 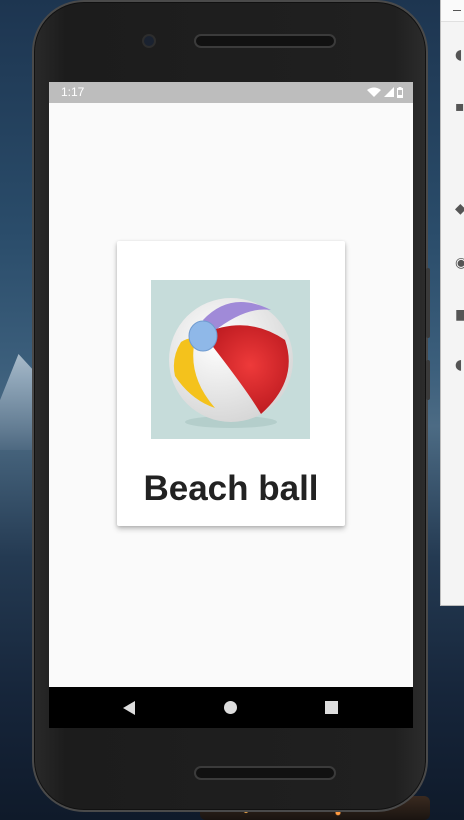 I want to click on zoom-icon: ■, so click(x=459, y=315).